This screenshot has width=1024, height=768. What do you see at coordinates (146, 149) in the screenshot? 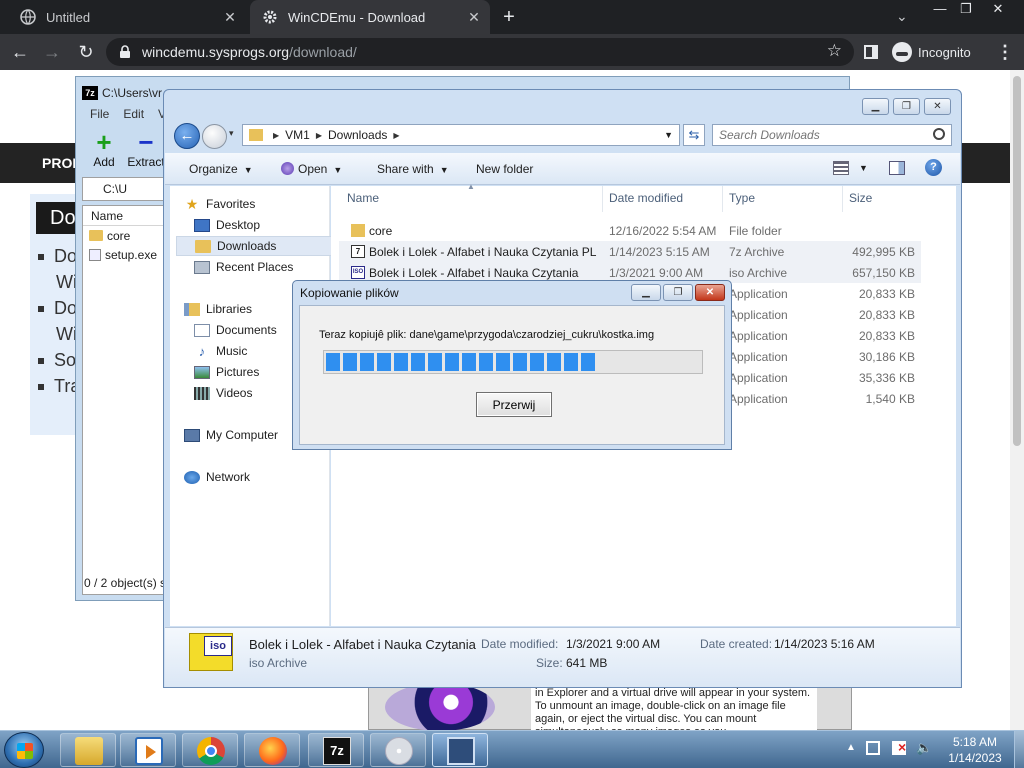
I see `extract-button: − Extract` at bounding box center [146, 149].